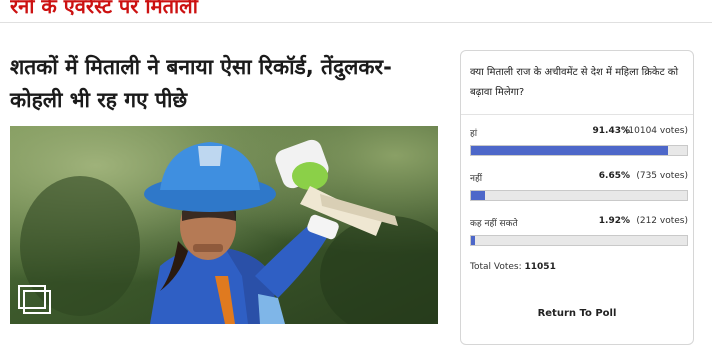 This screenshot has width=712, height=357. I want to click on poll-option: नहीं 6.65% (735 votes), so click(579, 186).